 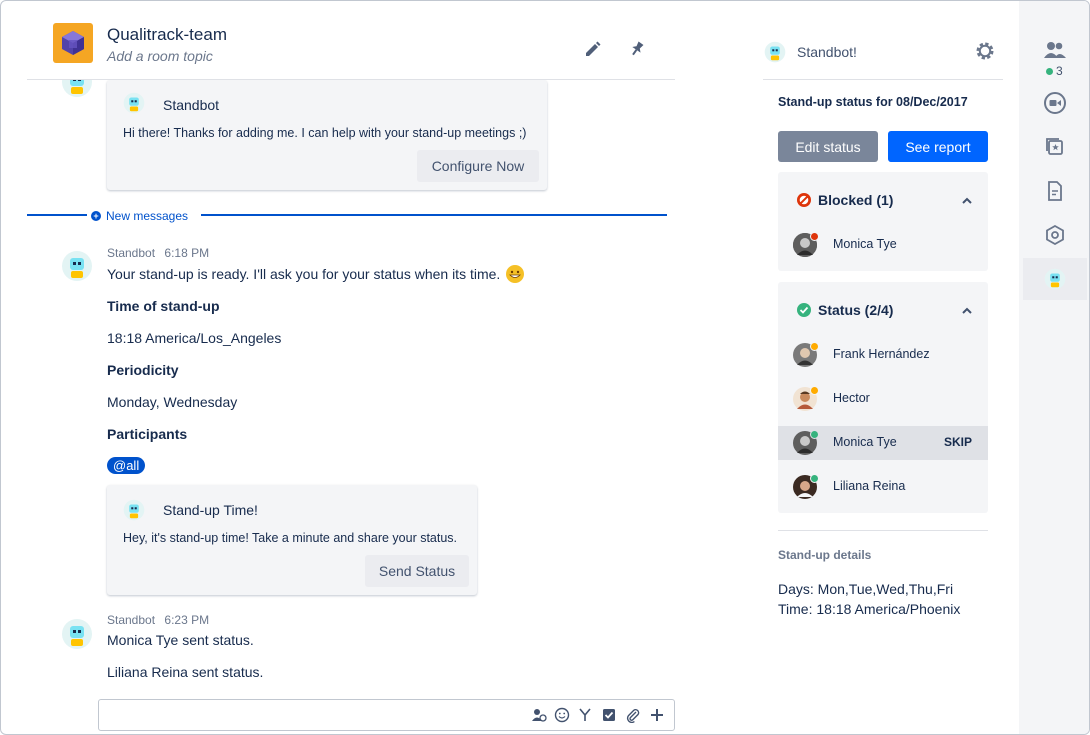 What do you see at coordinates (210, 510) in the screenshot?
I see `card-title: Stand-up Time!` at bounding box center [210, 510].